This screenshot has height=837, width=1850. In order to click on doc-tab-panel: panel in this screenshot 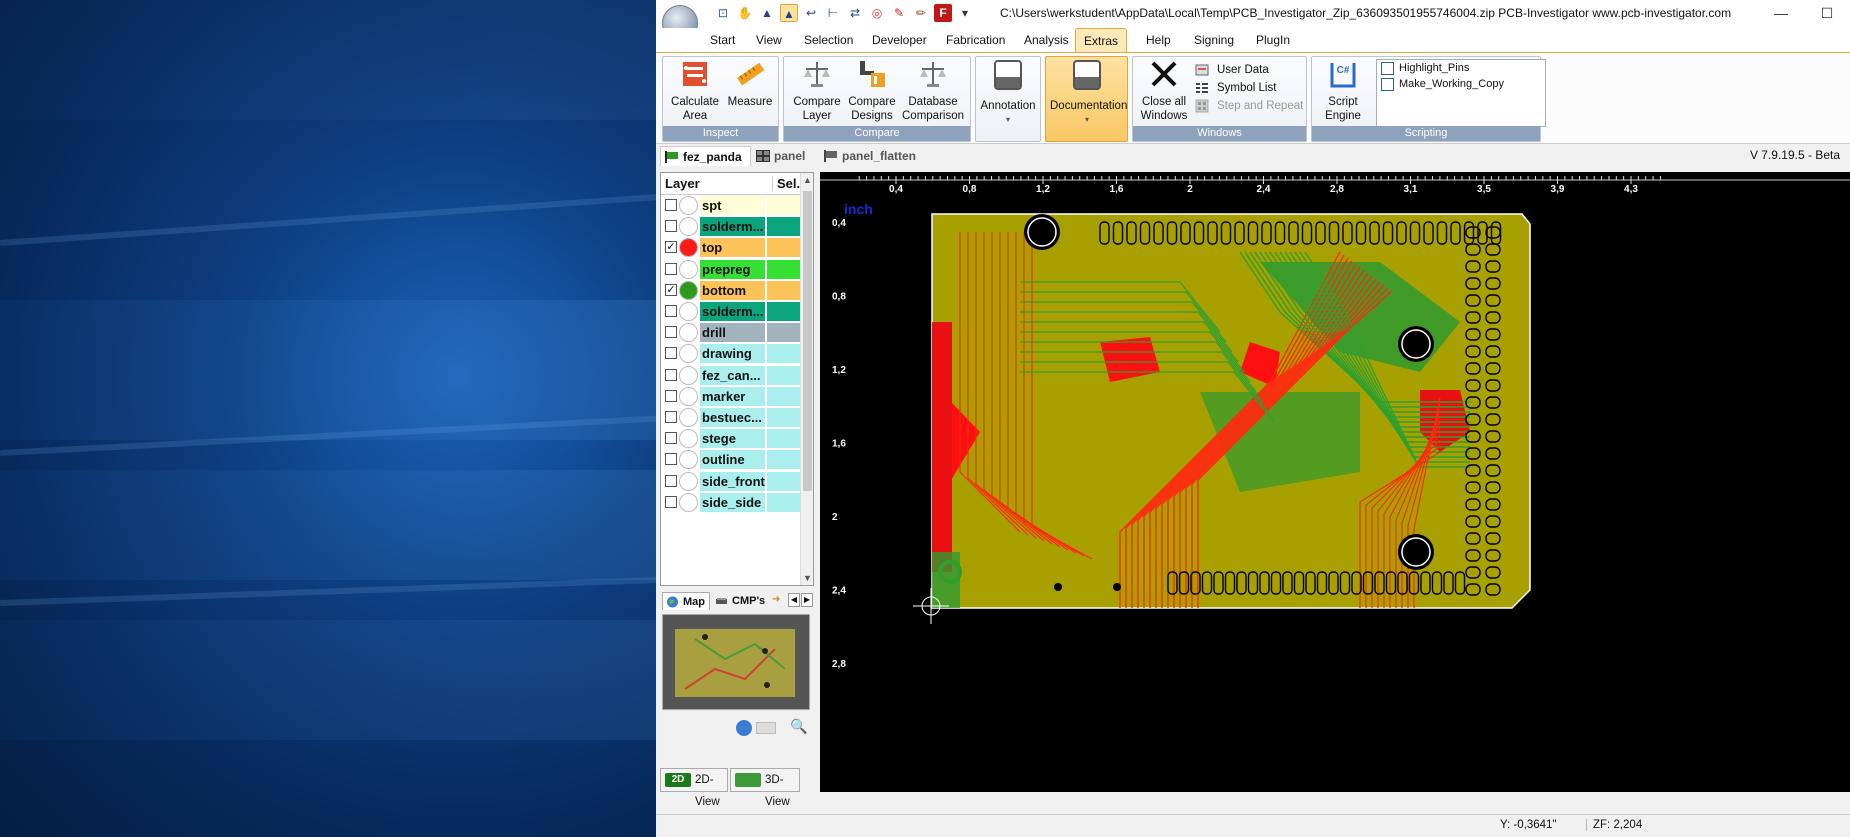, I will do `click(782, 156)`.